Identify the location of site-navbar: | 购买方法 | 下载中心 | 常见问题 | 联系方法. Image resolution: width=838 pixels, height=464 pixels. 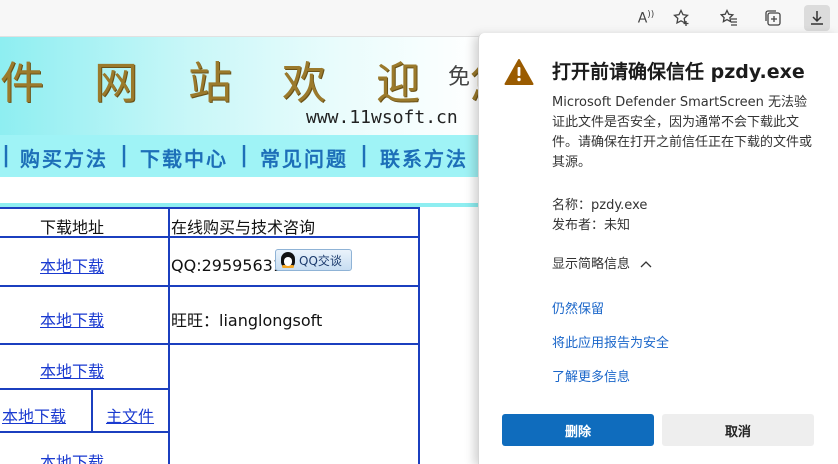
(240, 156).